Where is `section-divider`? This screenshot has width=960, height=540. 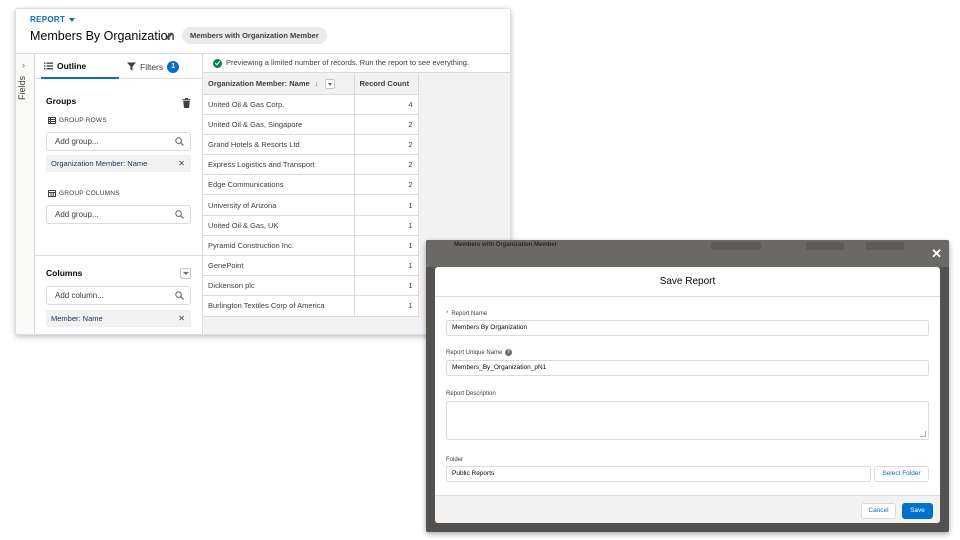 section-divider is located at coordinates (118, 255).